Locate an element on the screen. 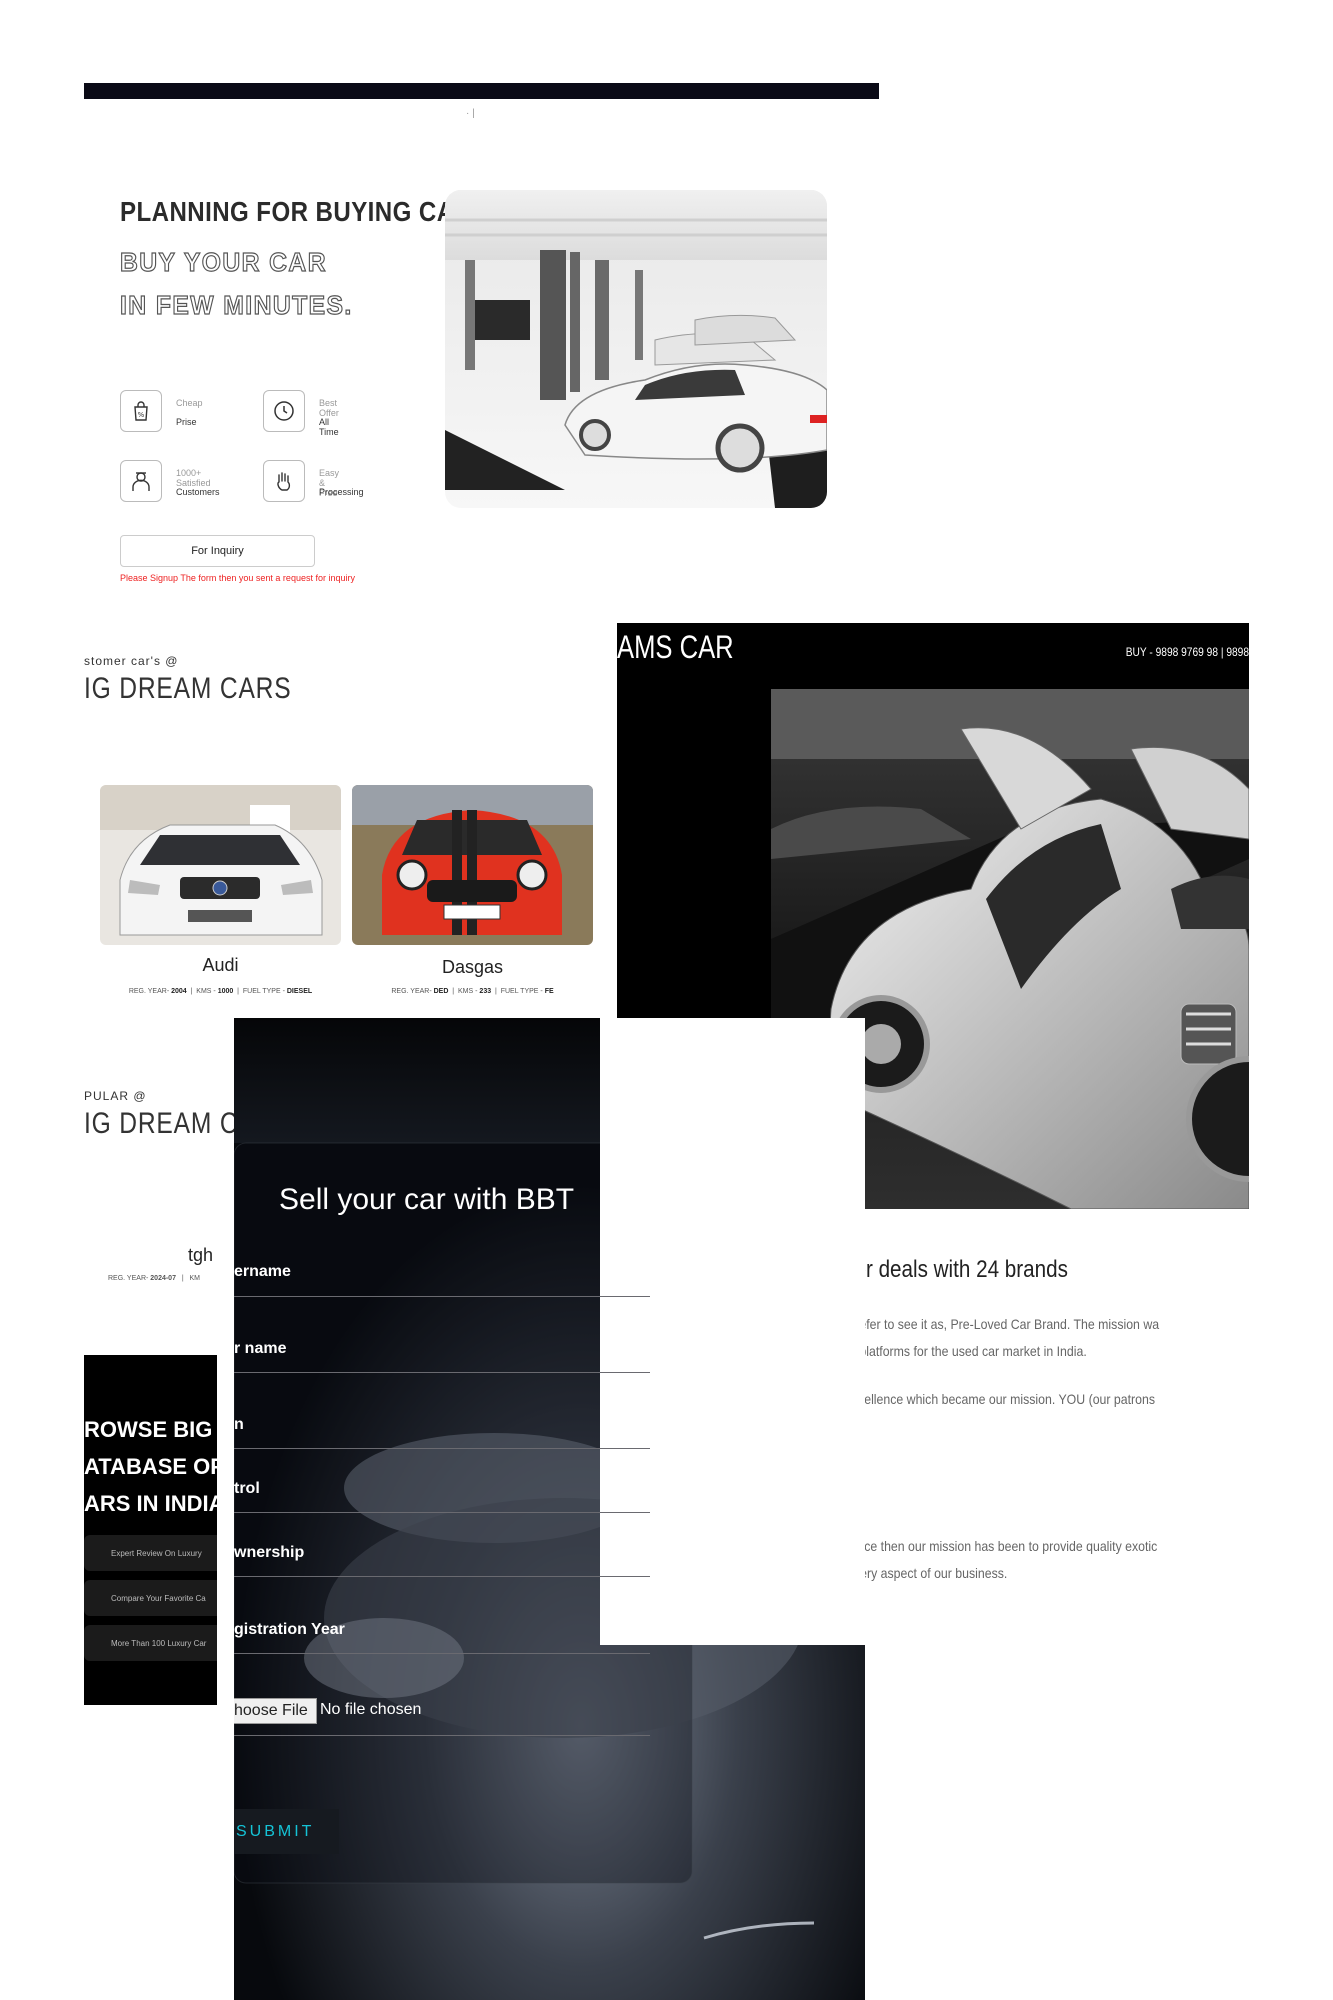 This screenshot has width=1333, height=2000. browse-heading-line: ARS IN INDIA is located at coordinates (150, 1503).